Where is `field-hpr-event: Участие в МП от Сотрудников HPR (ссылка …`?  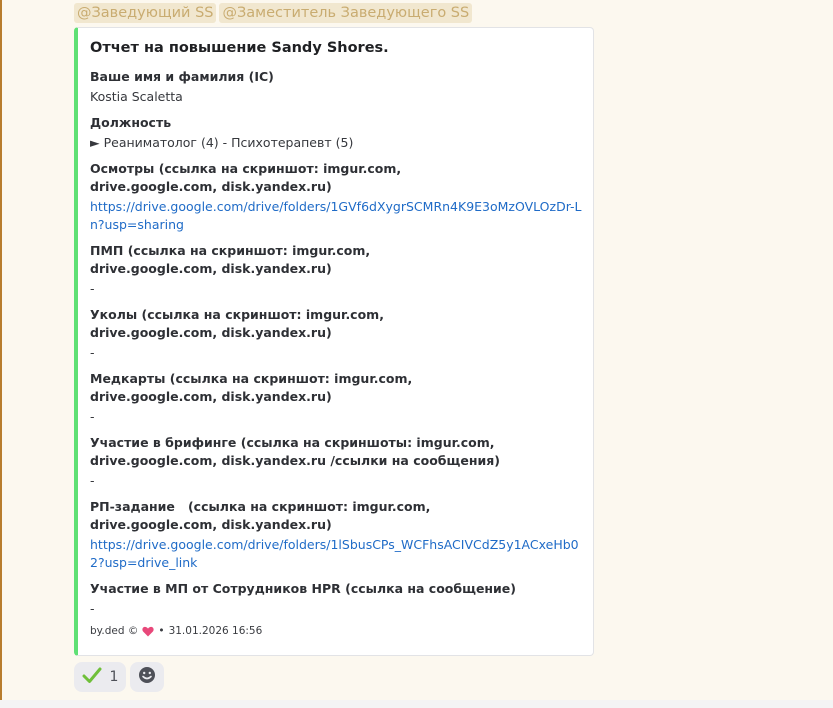
field-hpr-event: Участие в МП от Сотрудников HPR (ссылка … is located at coordinates (337, 599).